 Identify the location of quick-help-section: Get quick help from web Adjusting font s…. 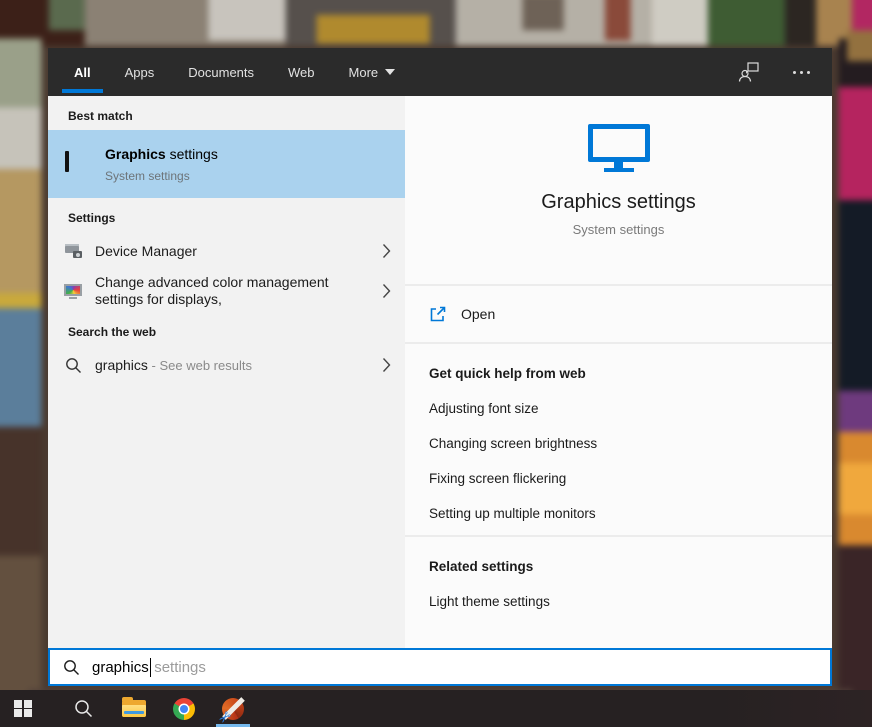
(618, 440).